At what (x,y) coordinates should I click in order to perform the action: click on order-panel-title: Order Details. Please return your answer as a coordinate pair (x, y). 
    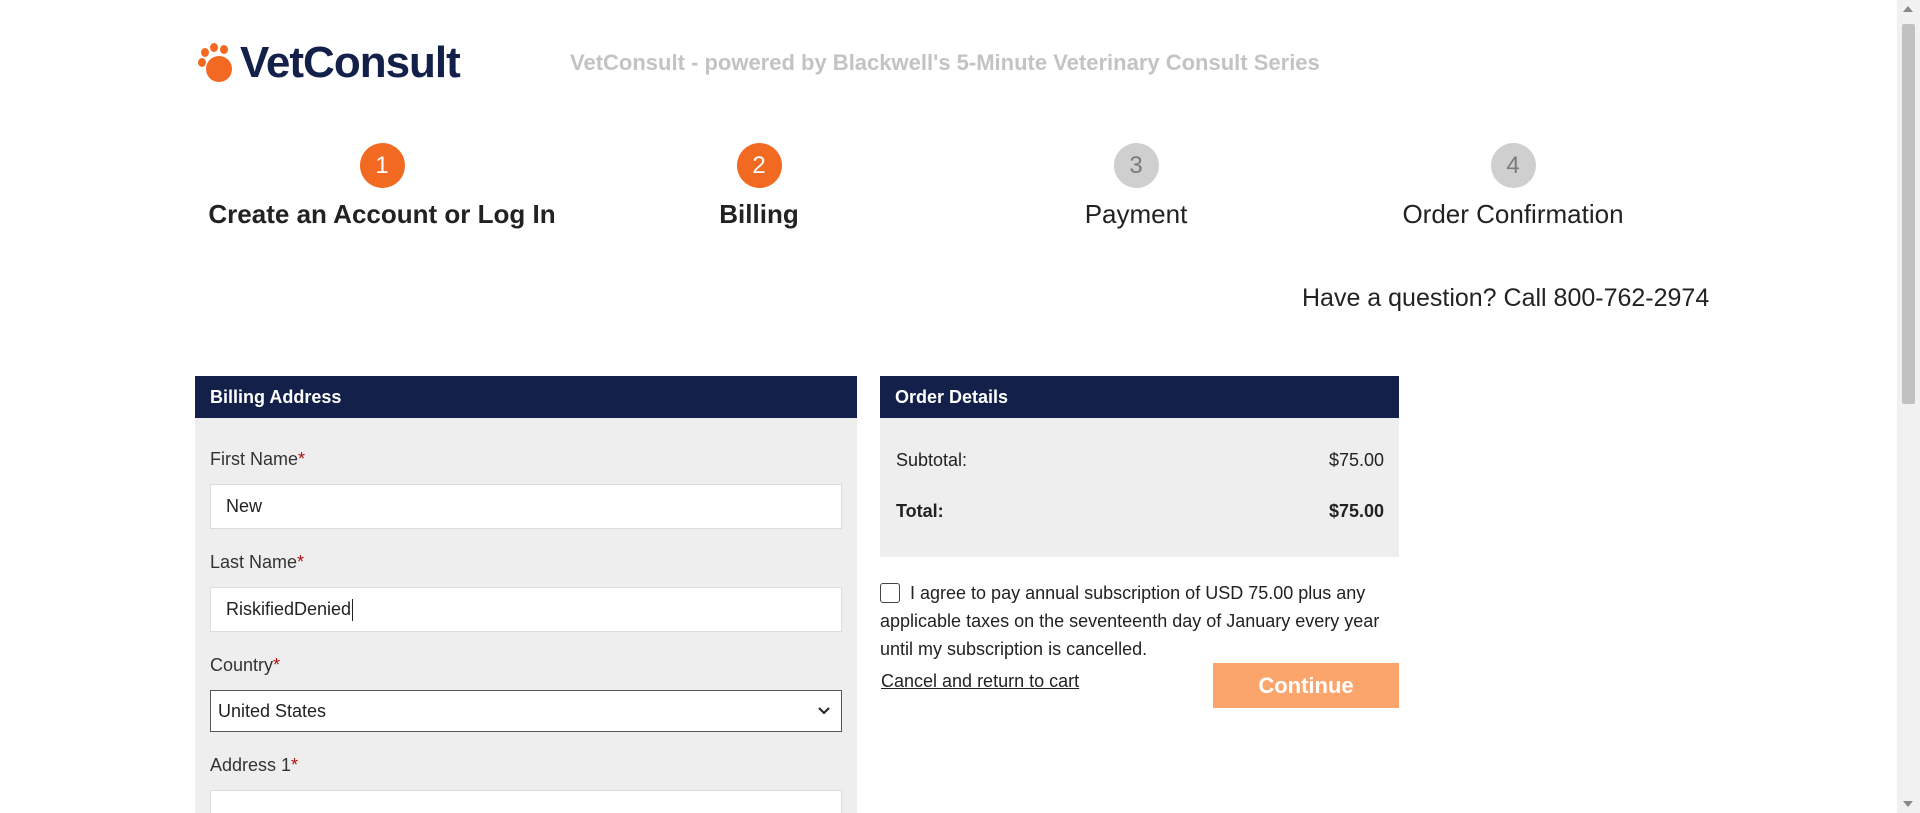
    Looking at the image, I should click on (1139, 397).